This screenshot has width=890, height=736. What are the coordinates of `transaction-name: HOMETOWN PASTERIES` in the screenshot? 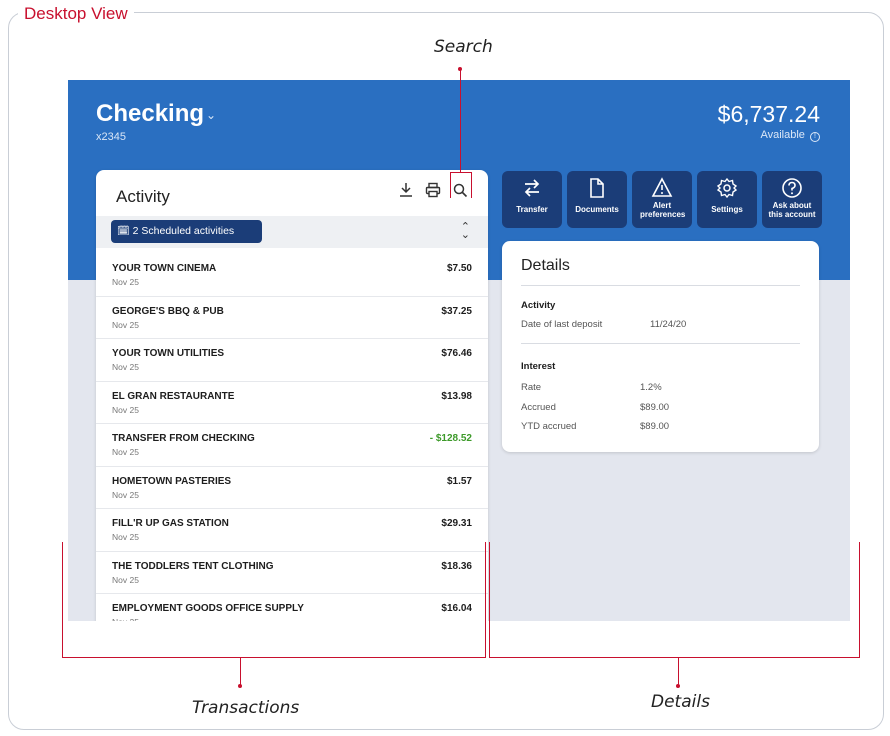 It's located at (172, 481).